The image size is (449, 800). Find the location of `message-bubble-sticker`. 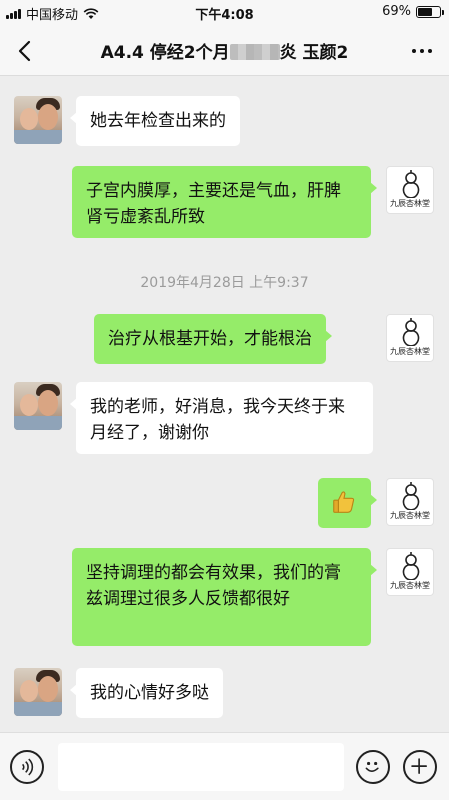

message-bubble-sticker is located at coordinates (347, 503).